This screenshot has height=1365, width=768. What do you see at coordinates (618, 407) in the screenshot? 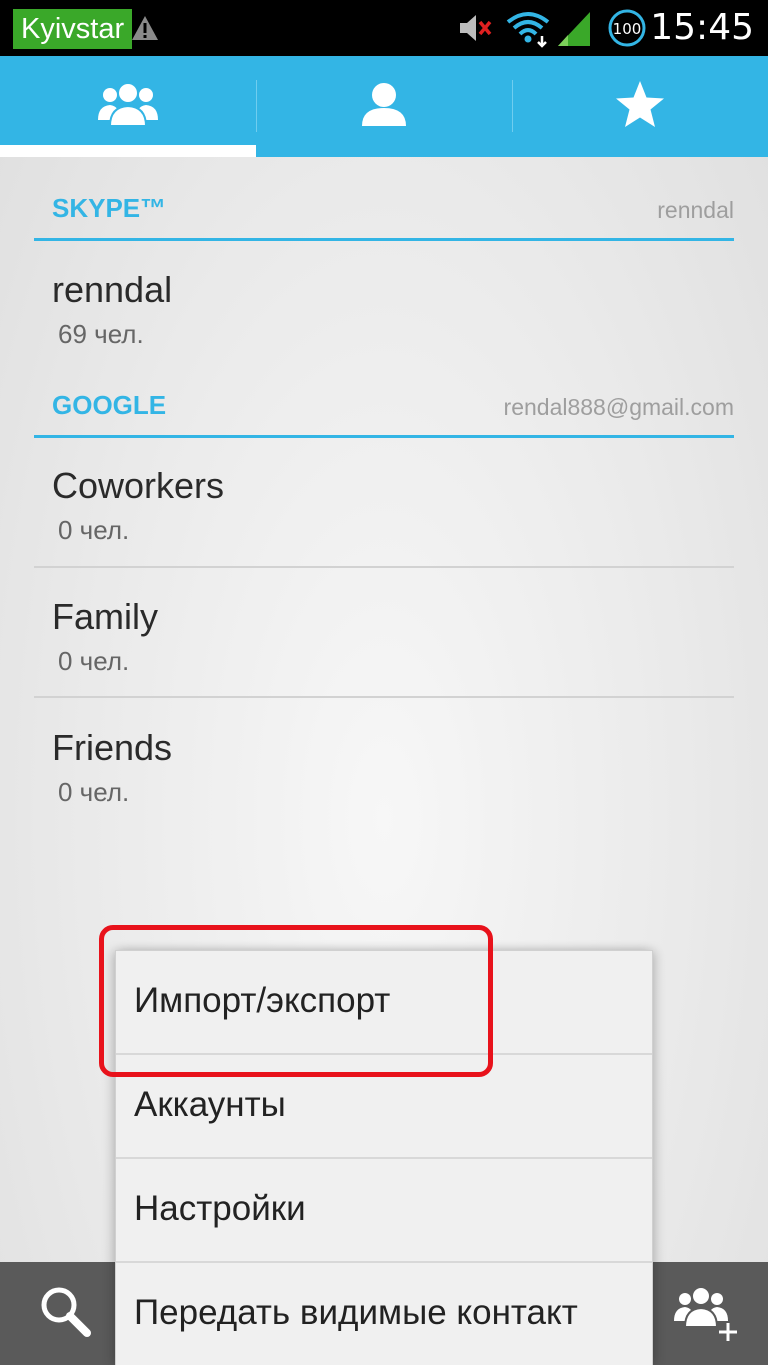
I see `account-user: rendal888@gmail.com` at bounding box center [618, 407].